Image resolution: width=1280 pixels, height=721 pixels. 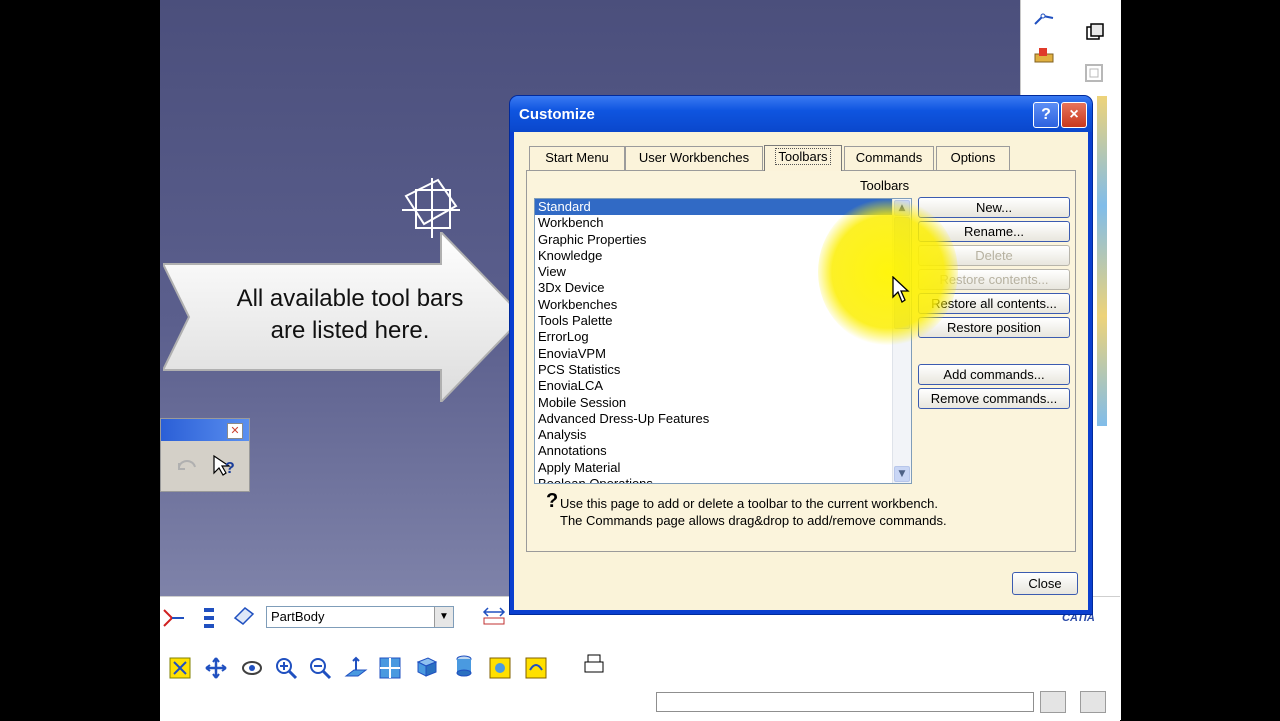 I want to click on frame-icon, so click(x=1094, y=73).